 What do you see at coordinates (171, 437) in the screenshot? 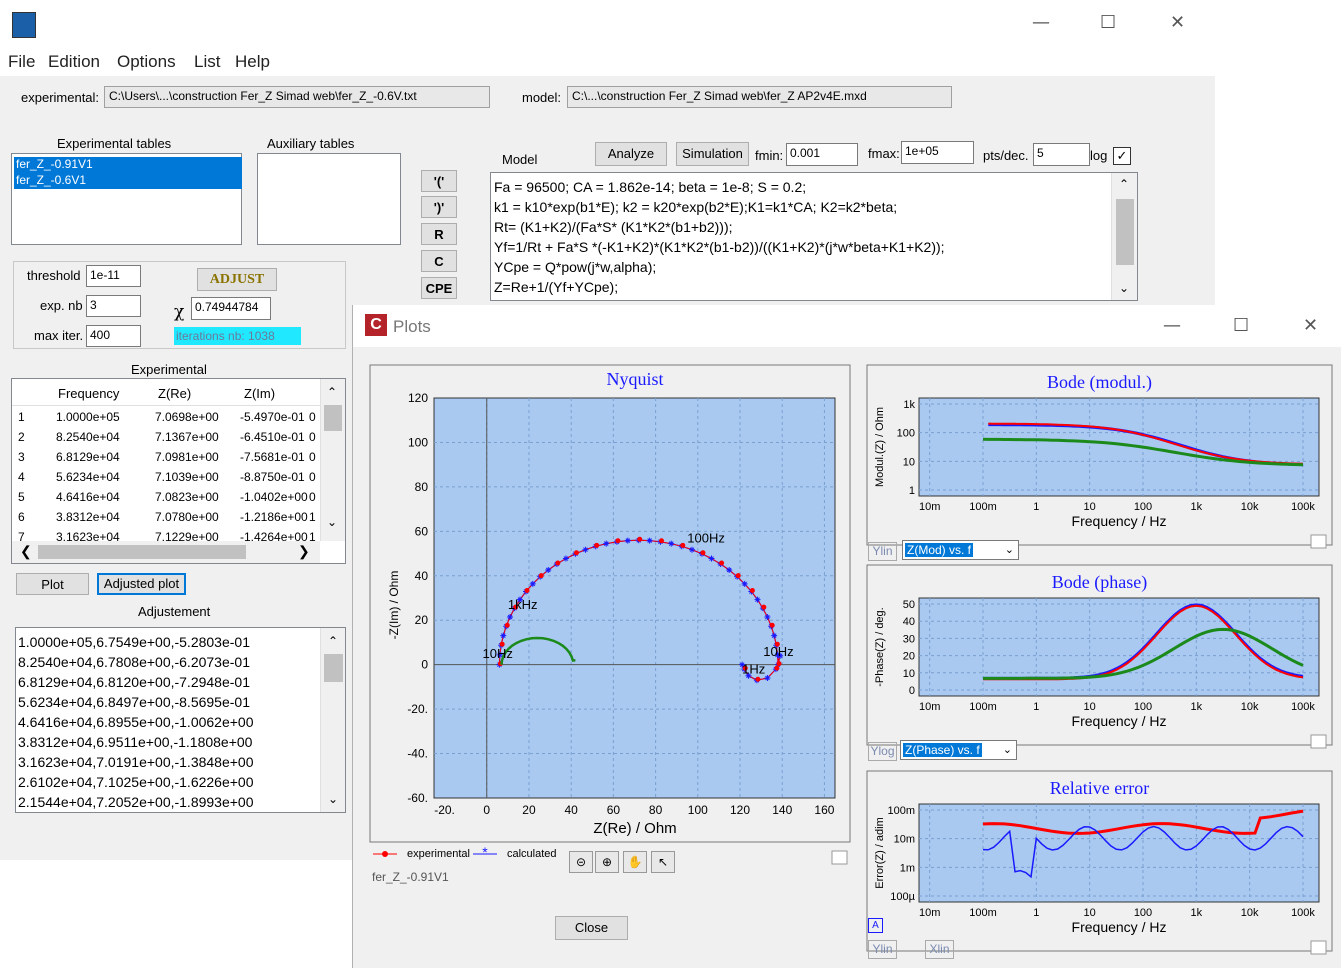
I see `table-row: 2 8.2540e+04 7.1367e+00 -6.4510e-01 0` at bounding box center [171, 437].